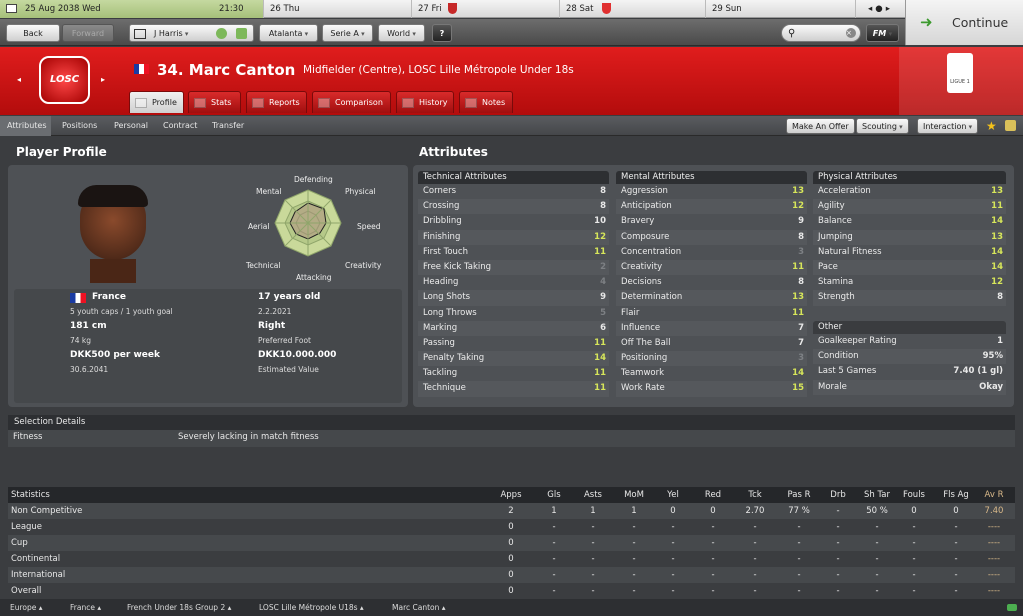 This screenshot has height=616, width=1023. Describe the element at coordinates (632, 9) in the screenshot. I see `calendar-day-3: 28 Sat` at that location.